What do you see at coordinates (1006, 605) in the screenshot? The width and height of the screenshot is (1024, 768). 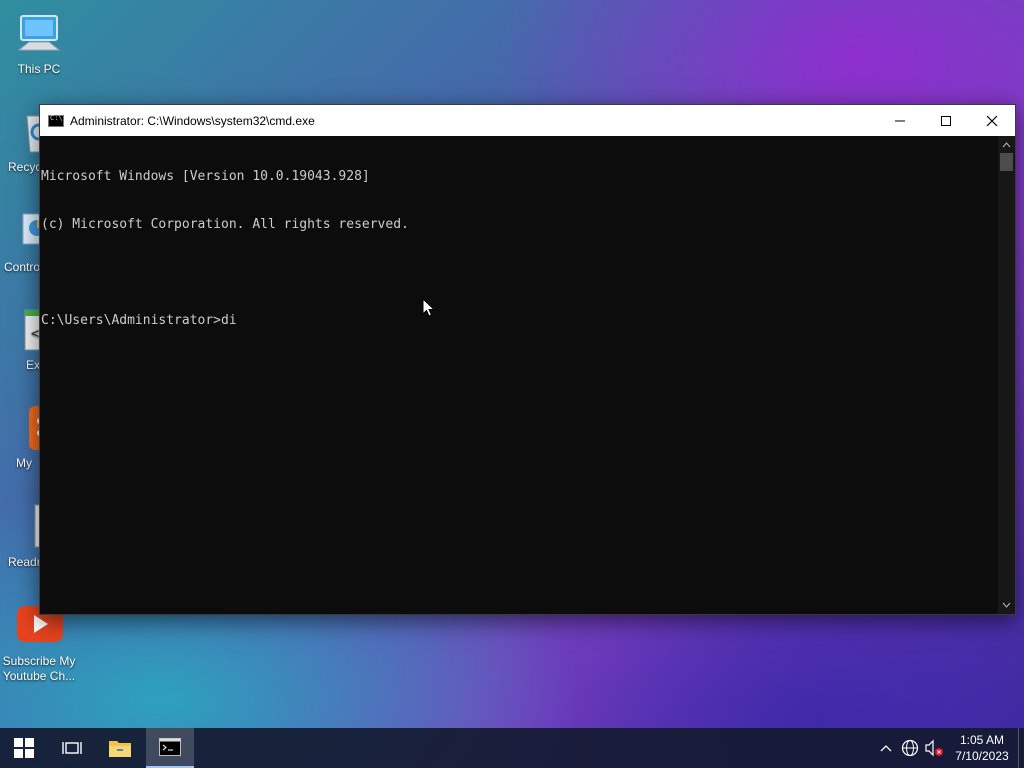 I see `scroll-down-icon` at bounding box center [1006, 605].